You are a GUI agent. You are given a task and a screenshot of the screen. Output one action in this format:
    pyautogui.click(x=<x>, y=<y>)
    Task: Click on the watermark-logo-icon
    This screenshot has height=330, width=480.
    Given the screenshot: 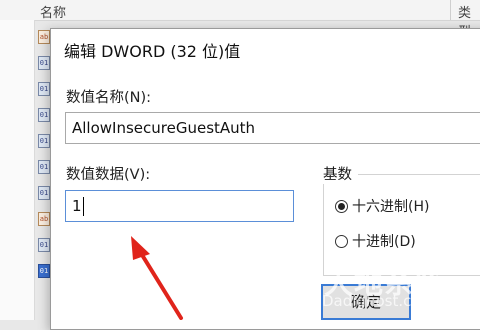 What is the action you would take?
    pyautogui.click(x=283, y=294)
    